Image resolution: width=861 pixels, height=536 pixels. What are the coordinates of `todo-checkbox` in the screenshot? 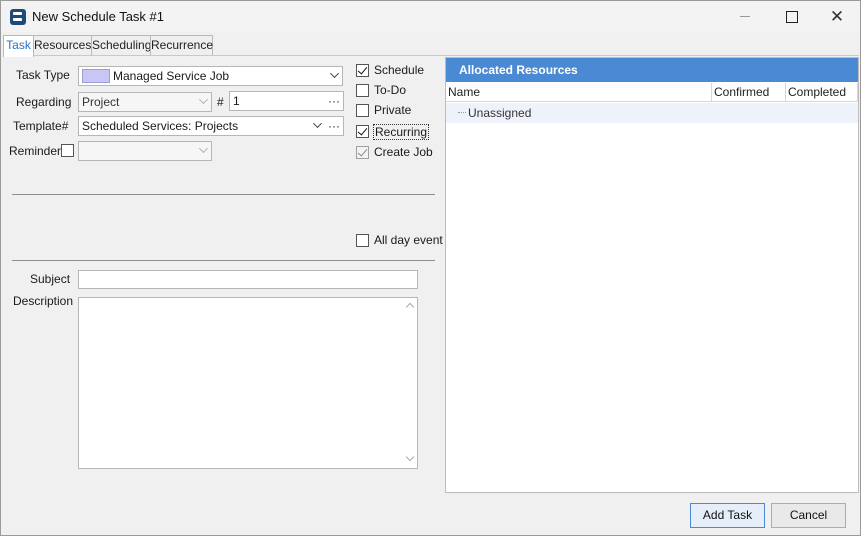 It's located at (362, 90).